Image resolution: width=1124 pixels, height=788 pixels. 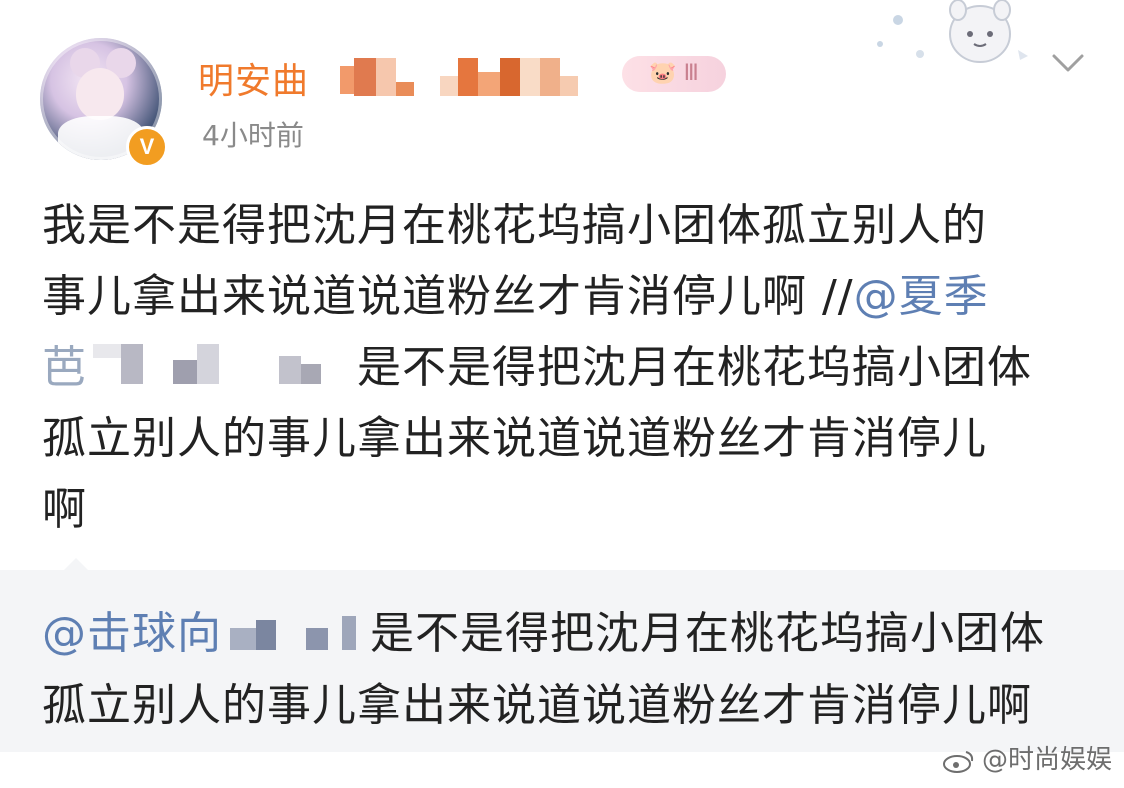 I want to click on member-level-badge: 🐷 Ⅲ, so click(x=674, y=74).